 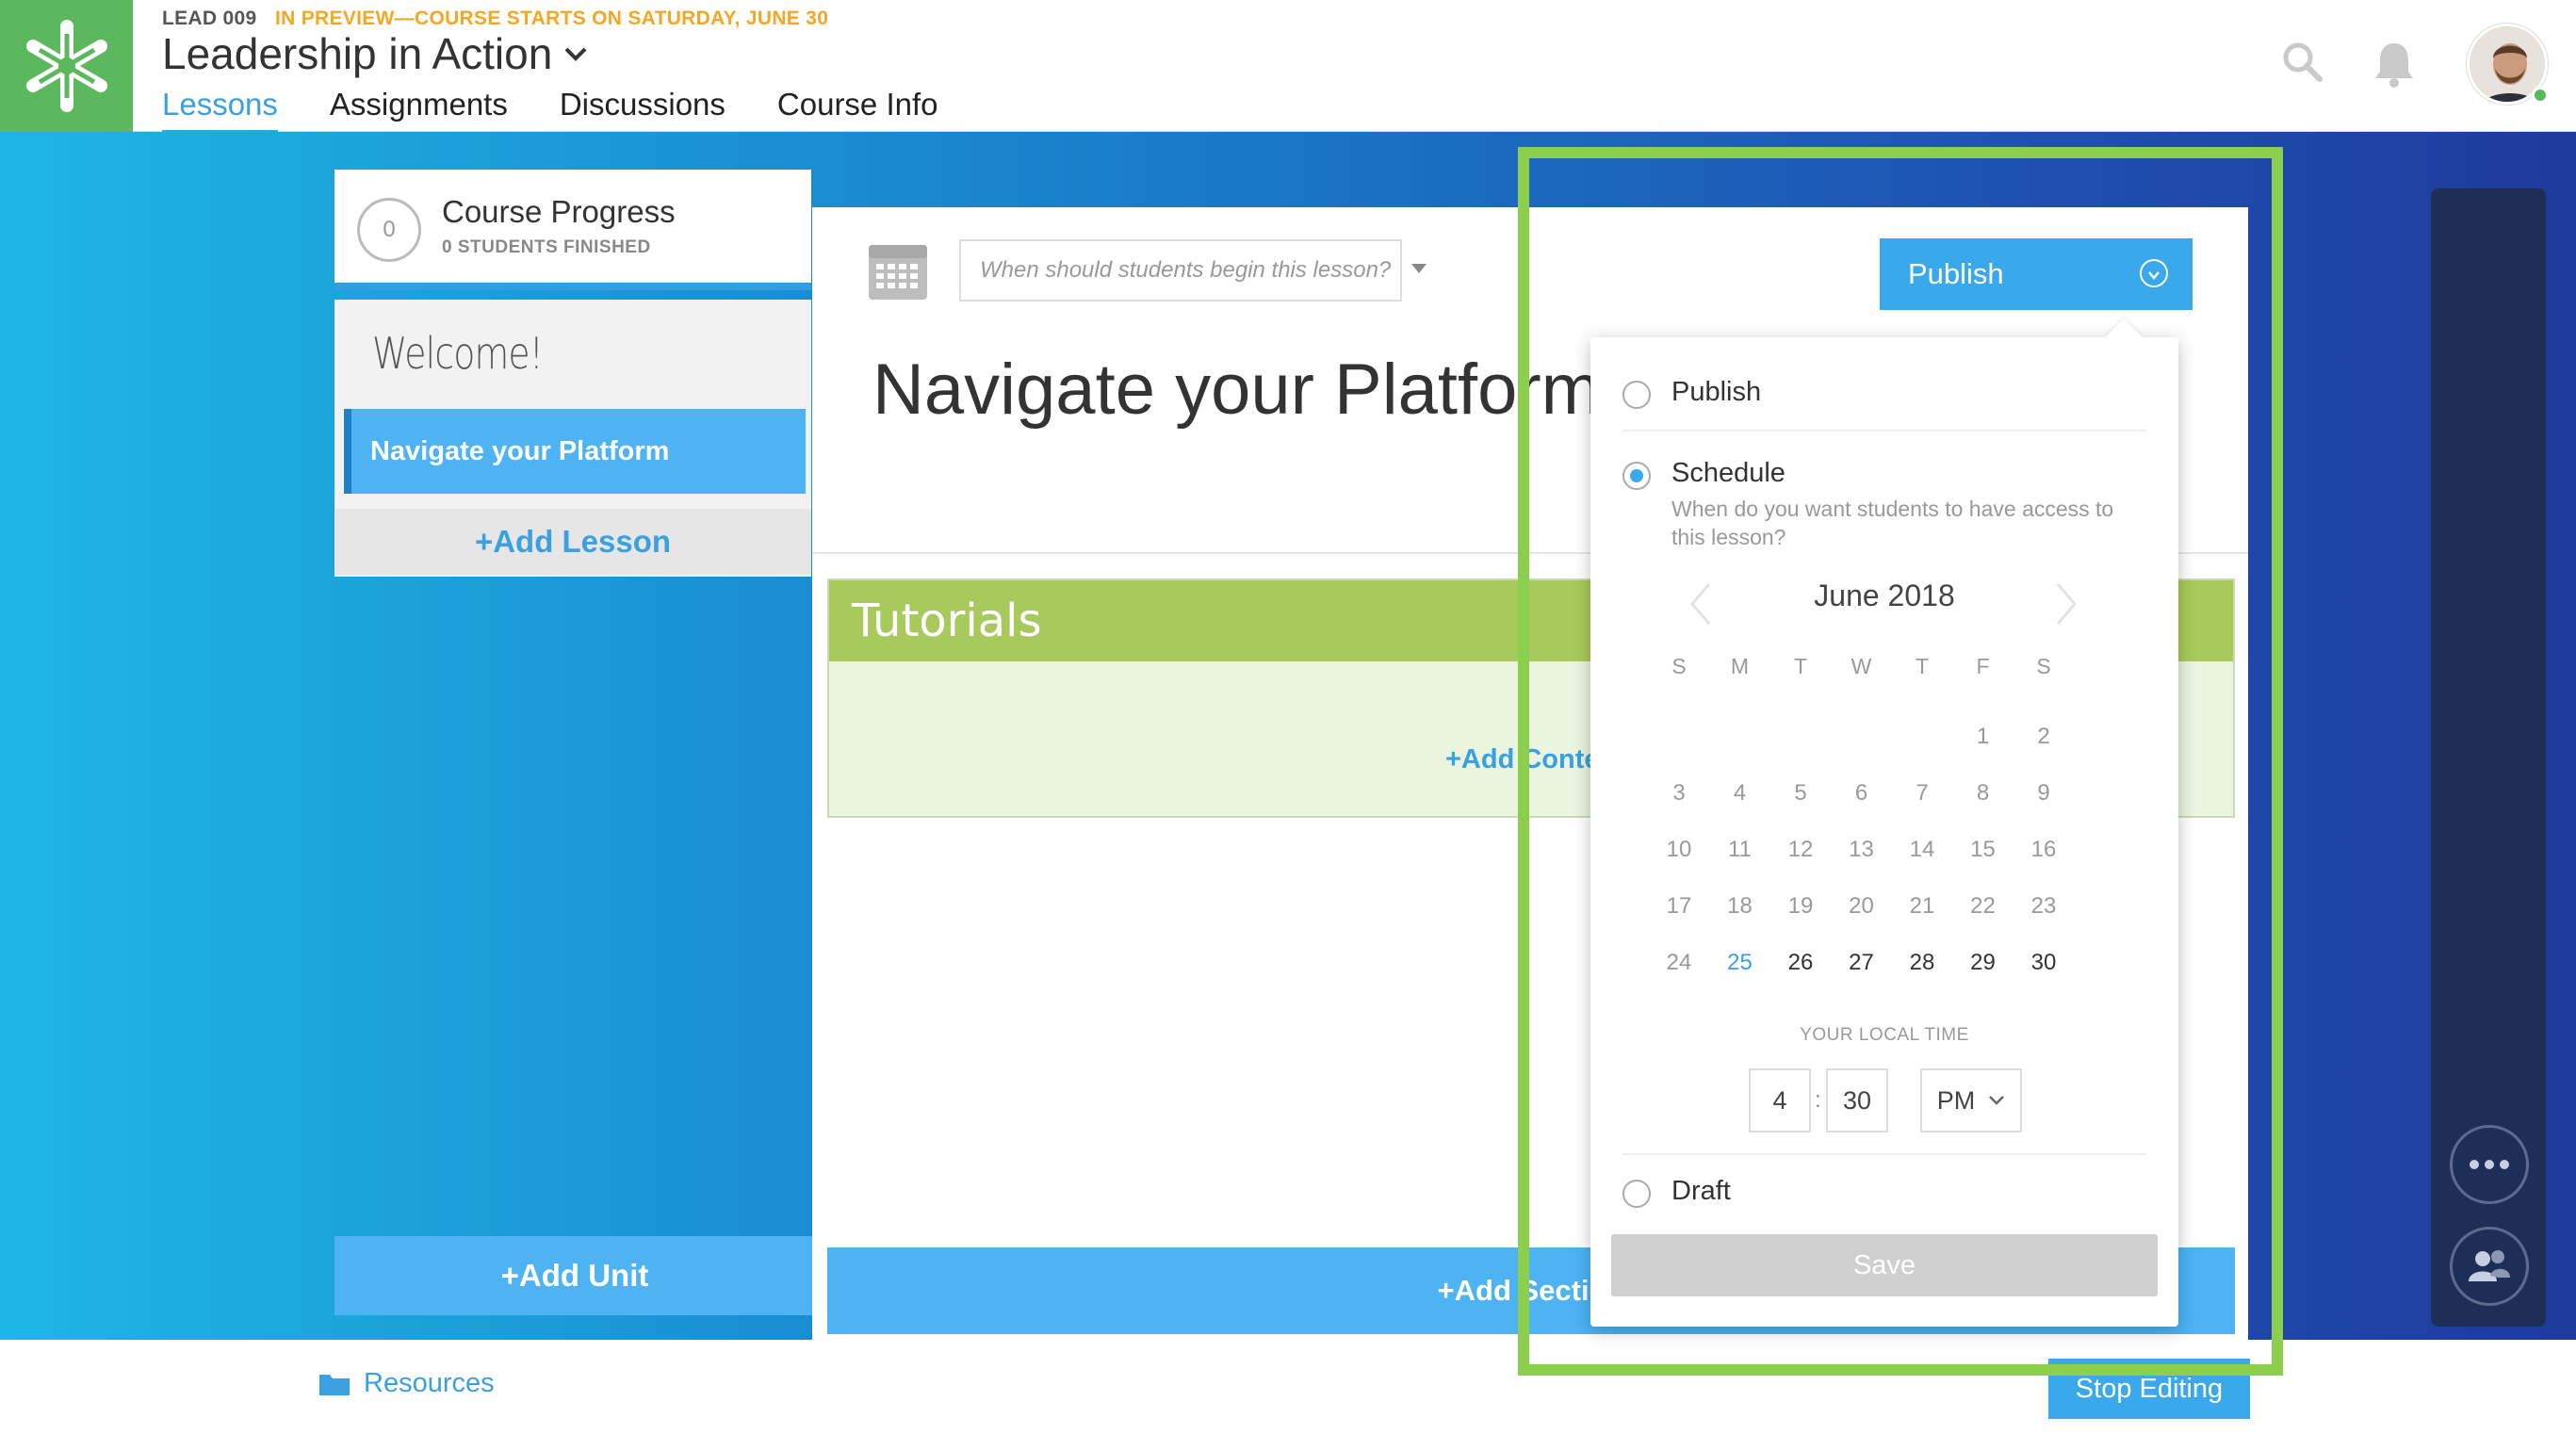 What do you see at coordinates (1983, 906) in the screenshot?
I see `calendar-day: 22` at bounding box center [1983, 906].